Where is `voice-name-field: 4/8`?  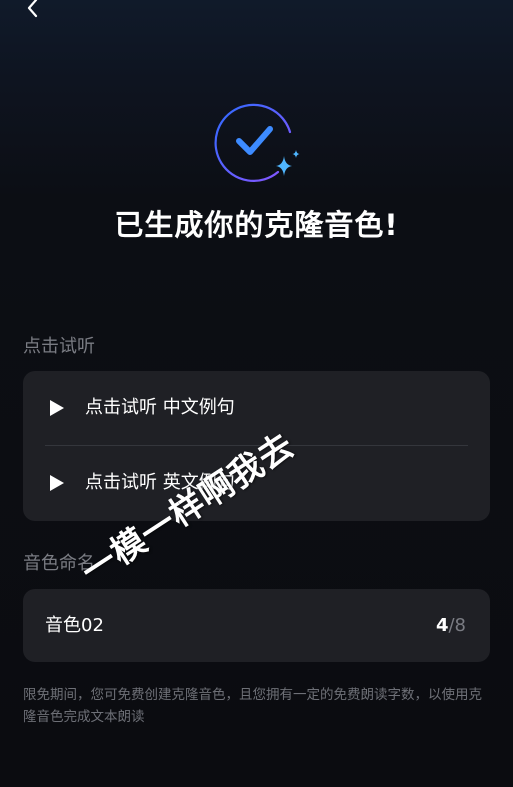
voice-name-field: 4/8 is located at coordinates (256, 625).